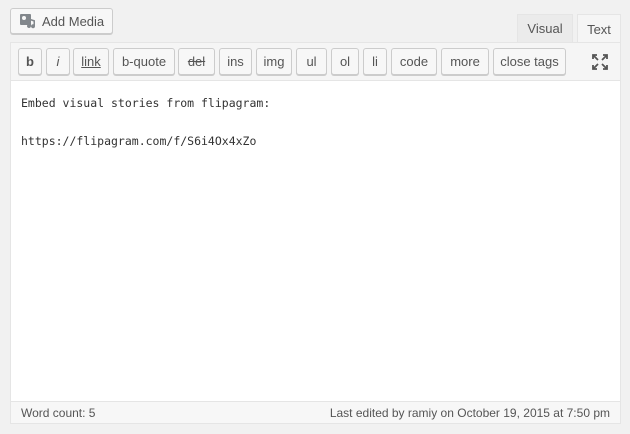 The image size is (630, 434). What do you see at coordinates (235, 61) in the screenshot?
I see `qt-ins-button: ins` at bounding box center [235, 61].